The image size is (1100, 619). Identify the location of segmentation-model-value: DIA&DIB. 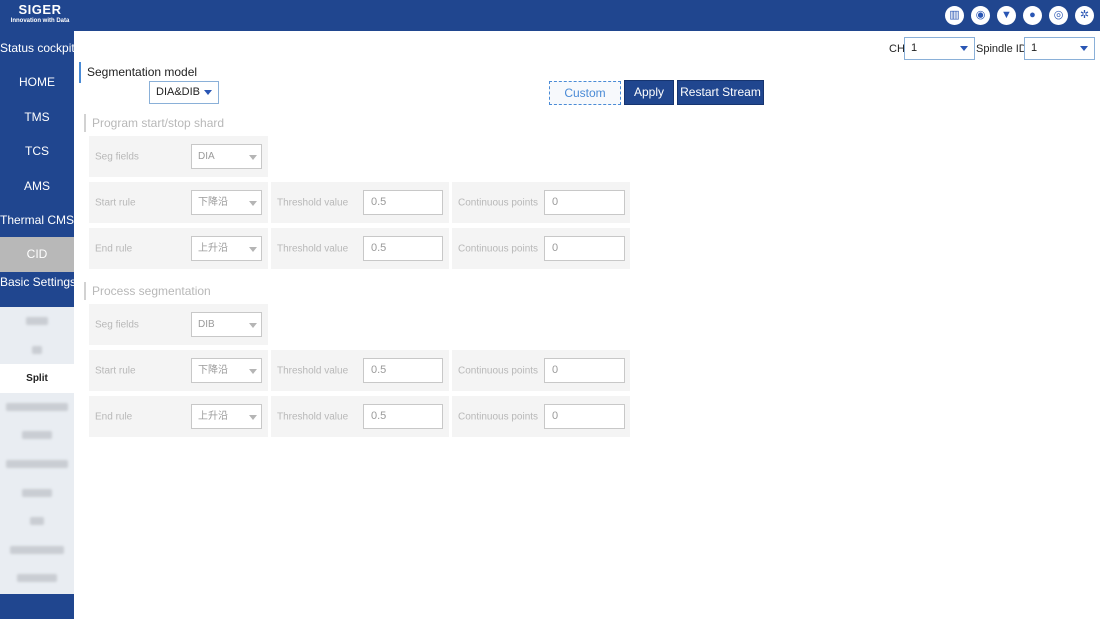
(178, 92).